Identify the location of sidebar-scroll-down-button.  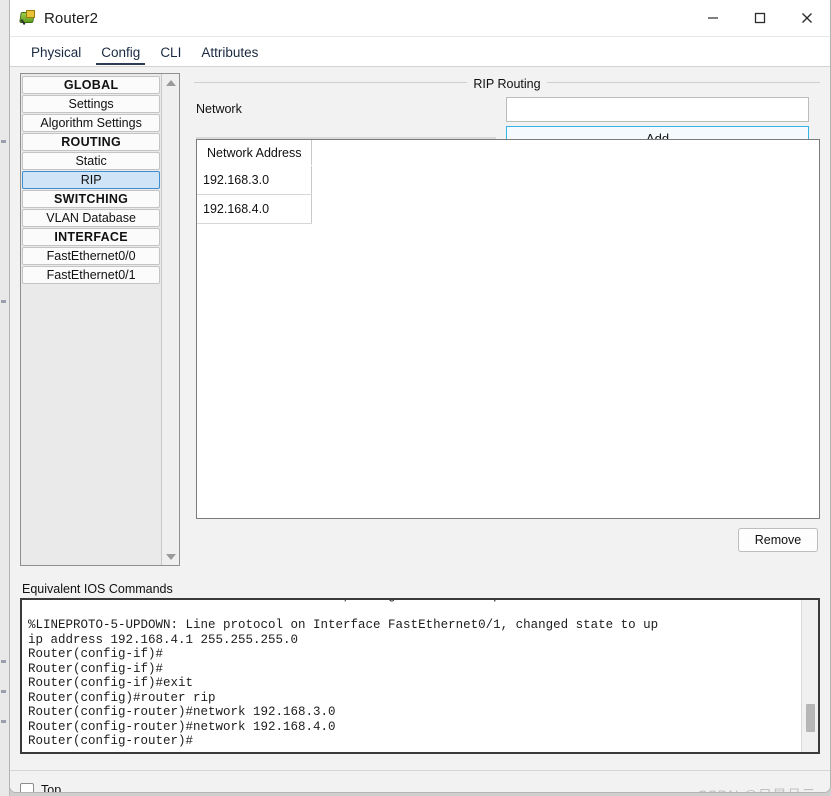
(171, 556).